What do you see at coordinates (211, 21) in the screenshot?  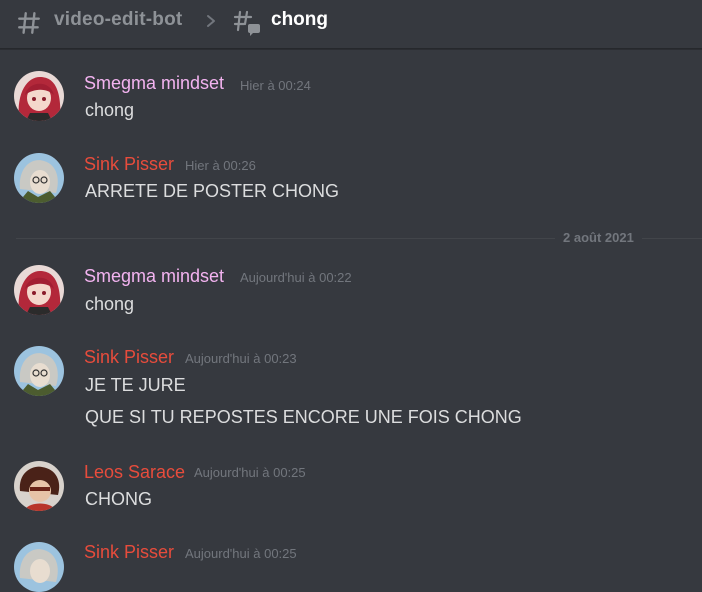 I see `chevron-right-icon` at bounding box center [211, 21].